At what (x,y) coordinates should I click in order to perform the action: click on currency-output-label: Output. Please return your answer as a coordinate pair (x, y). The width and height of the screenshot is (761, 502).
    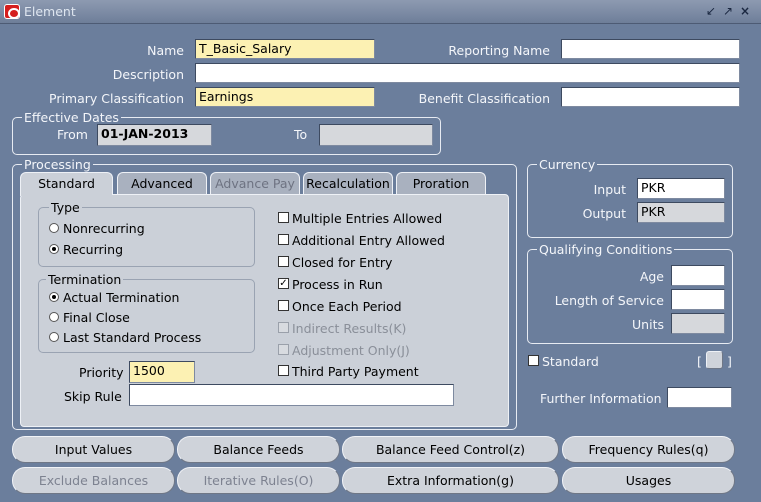
    Looking at the image, I should click on (604, 213).